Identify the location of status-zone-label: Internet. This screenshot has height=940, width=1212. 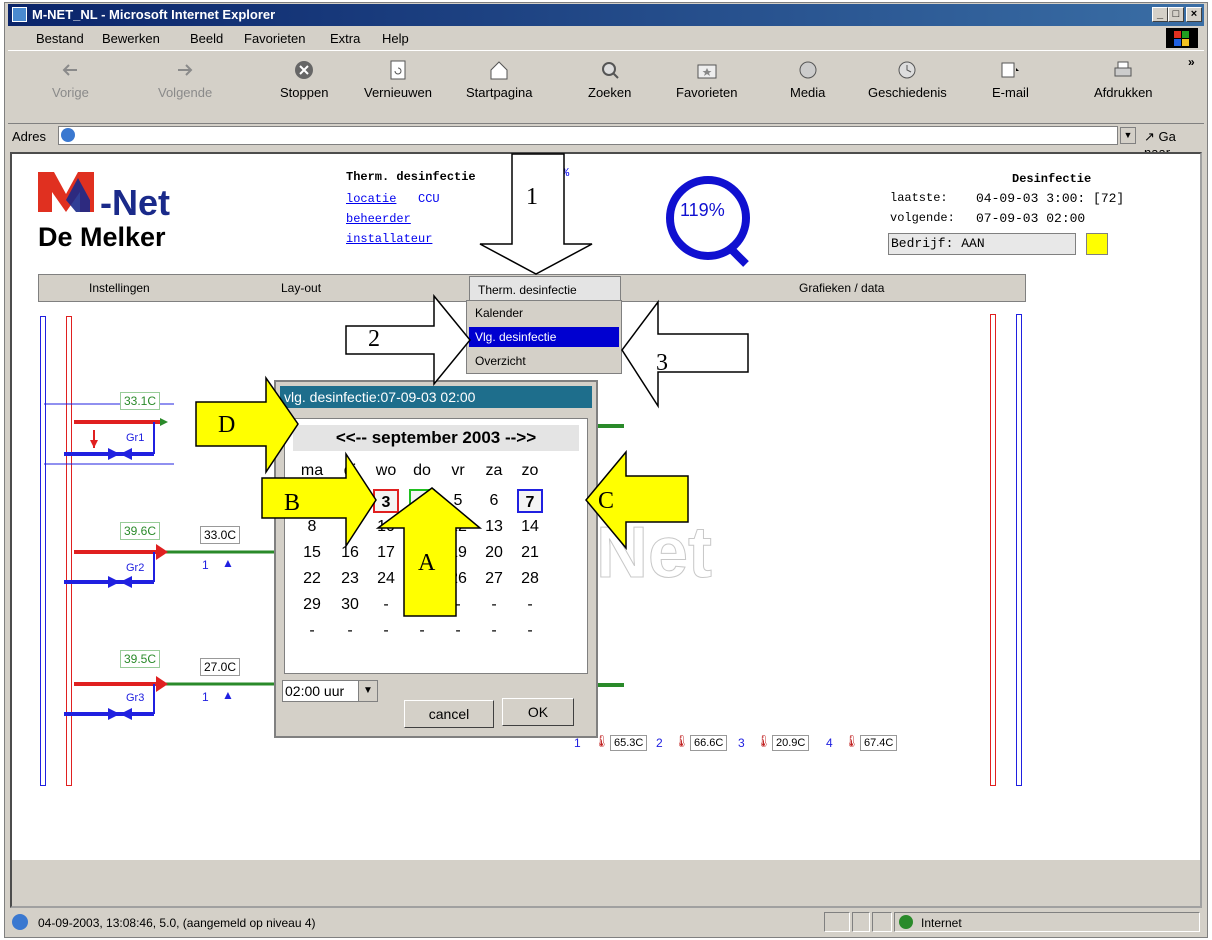
(941, 923).